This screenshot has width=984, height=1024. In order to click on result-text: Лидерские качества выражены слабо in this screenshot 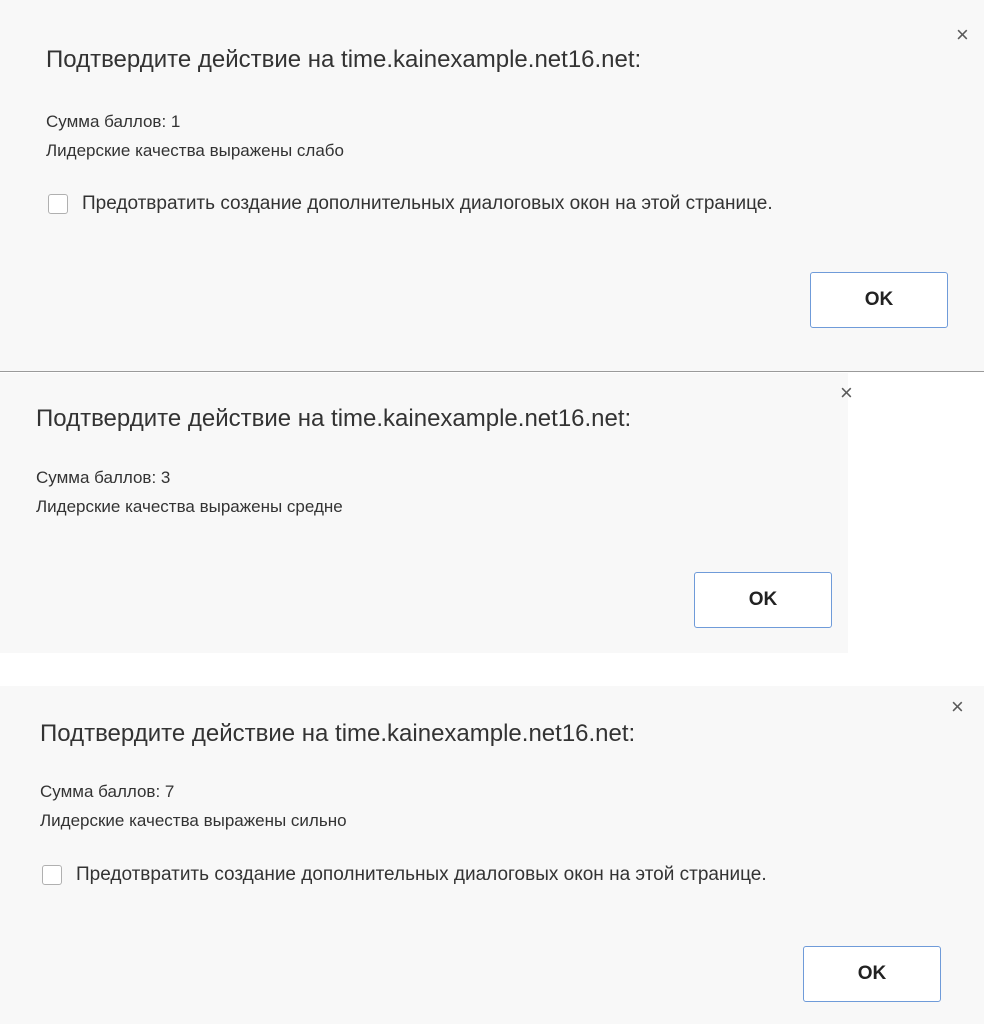, I will do `click(195, 150)`.